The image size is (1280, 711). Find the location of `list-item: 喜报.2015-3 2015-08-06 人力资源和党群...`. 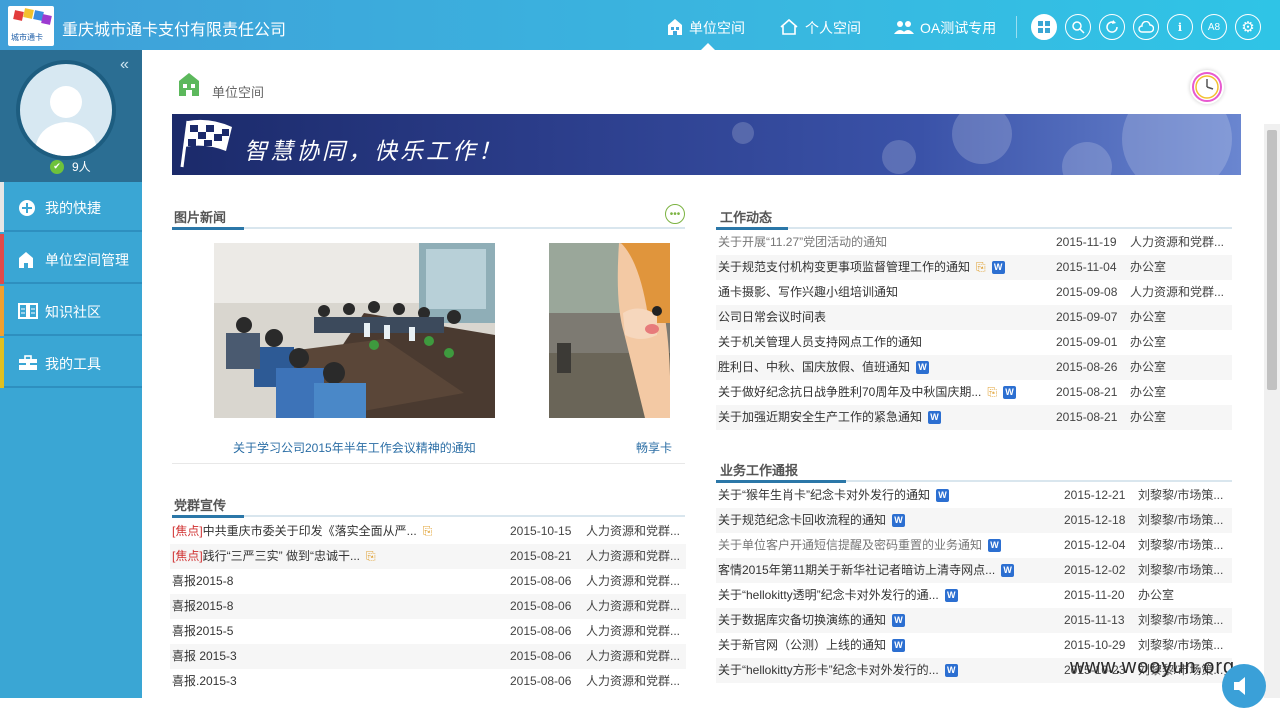

list-item: 喜报.2015-3 2015-08-06 人力资源和党群... is located at coordinates (428, 681).